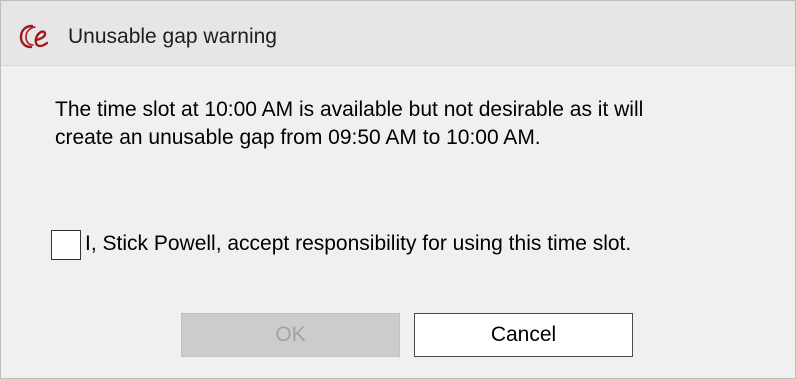 The width and height of the screenshot is (796, 379). Describe the element at coordinates (290, 335) in the screenshot. I see `ok-button: OK` at that location.